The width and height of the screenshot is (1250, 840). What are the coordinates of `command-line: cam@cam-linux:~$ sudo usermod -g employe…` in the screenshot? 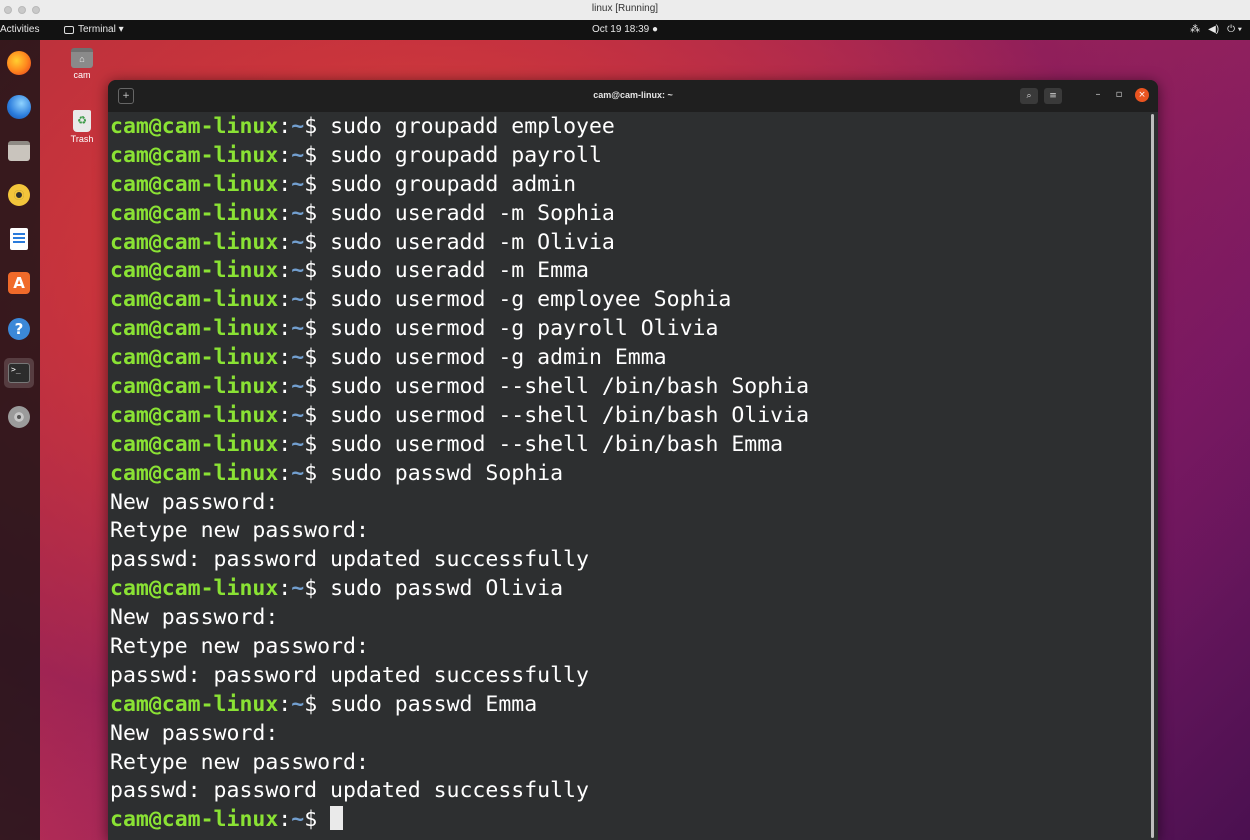 It's located at (630, 300).